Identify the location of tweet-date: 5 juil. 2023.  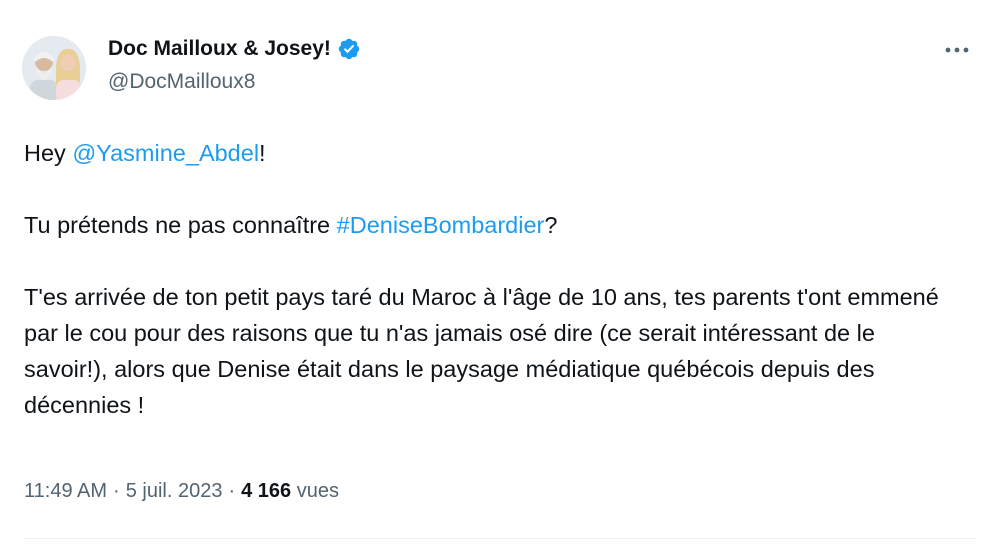
(174, 491).